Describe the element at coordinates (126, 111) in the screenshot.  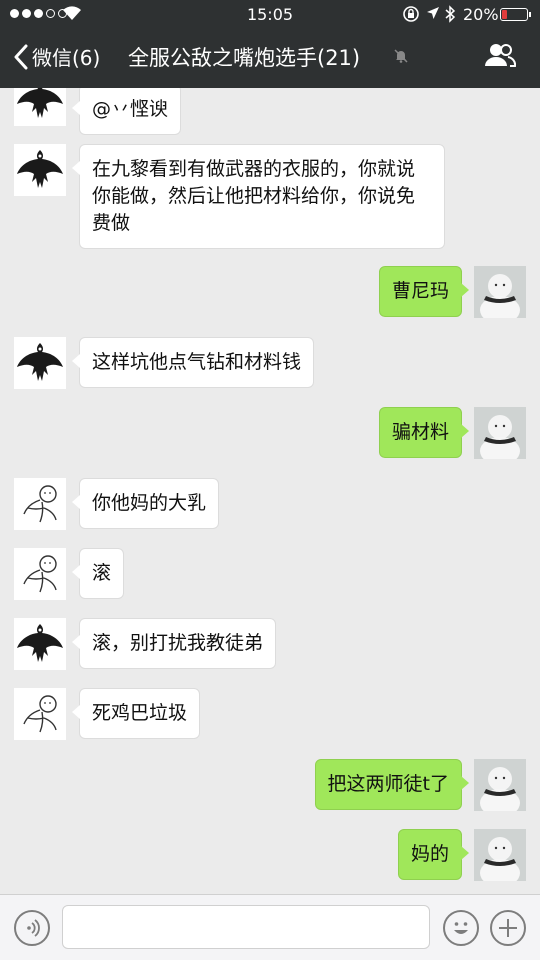
I see `message-bubble: @丷悭谀` at that location.